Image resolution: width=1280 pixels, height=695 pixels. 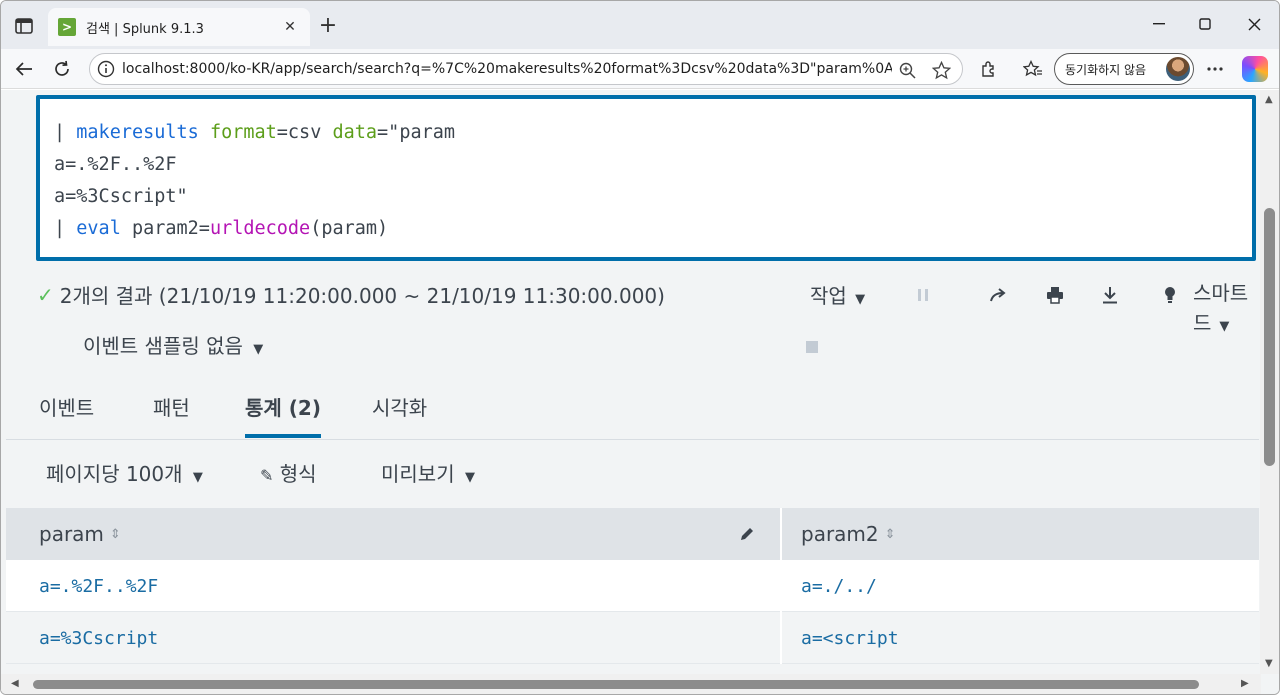 I want to click on close-icon, so click(x=1254, y=24).